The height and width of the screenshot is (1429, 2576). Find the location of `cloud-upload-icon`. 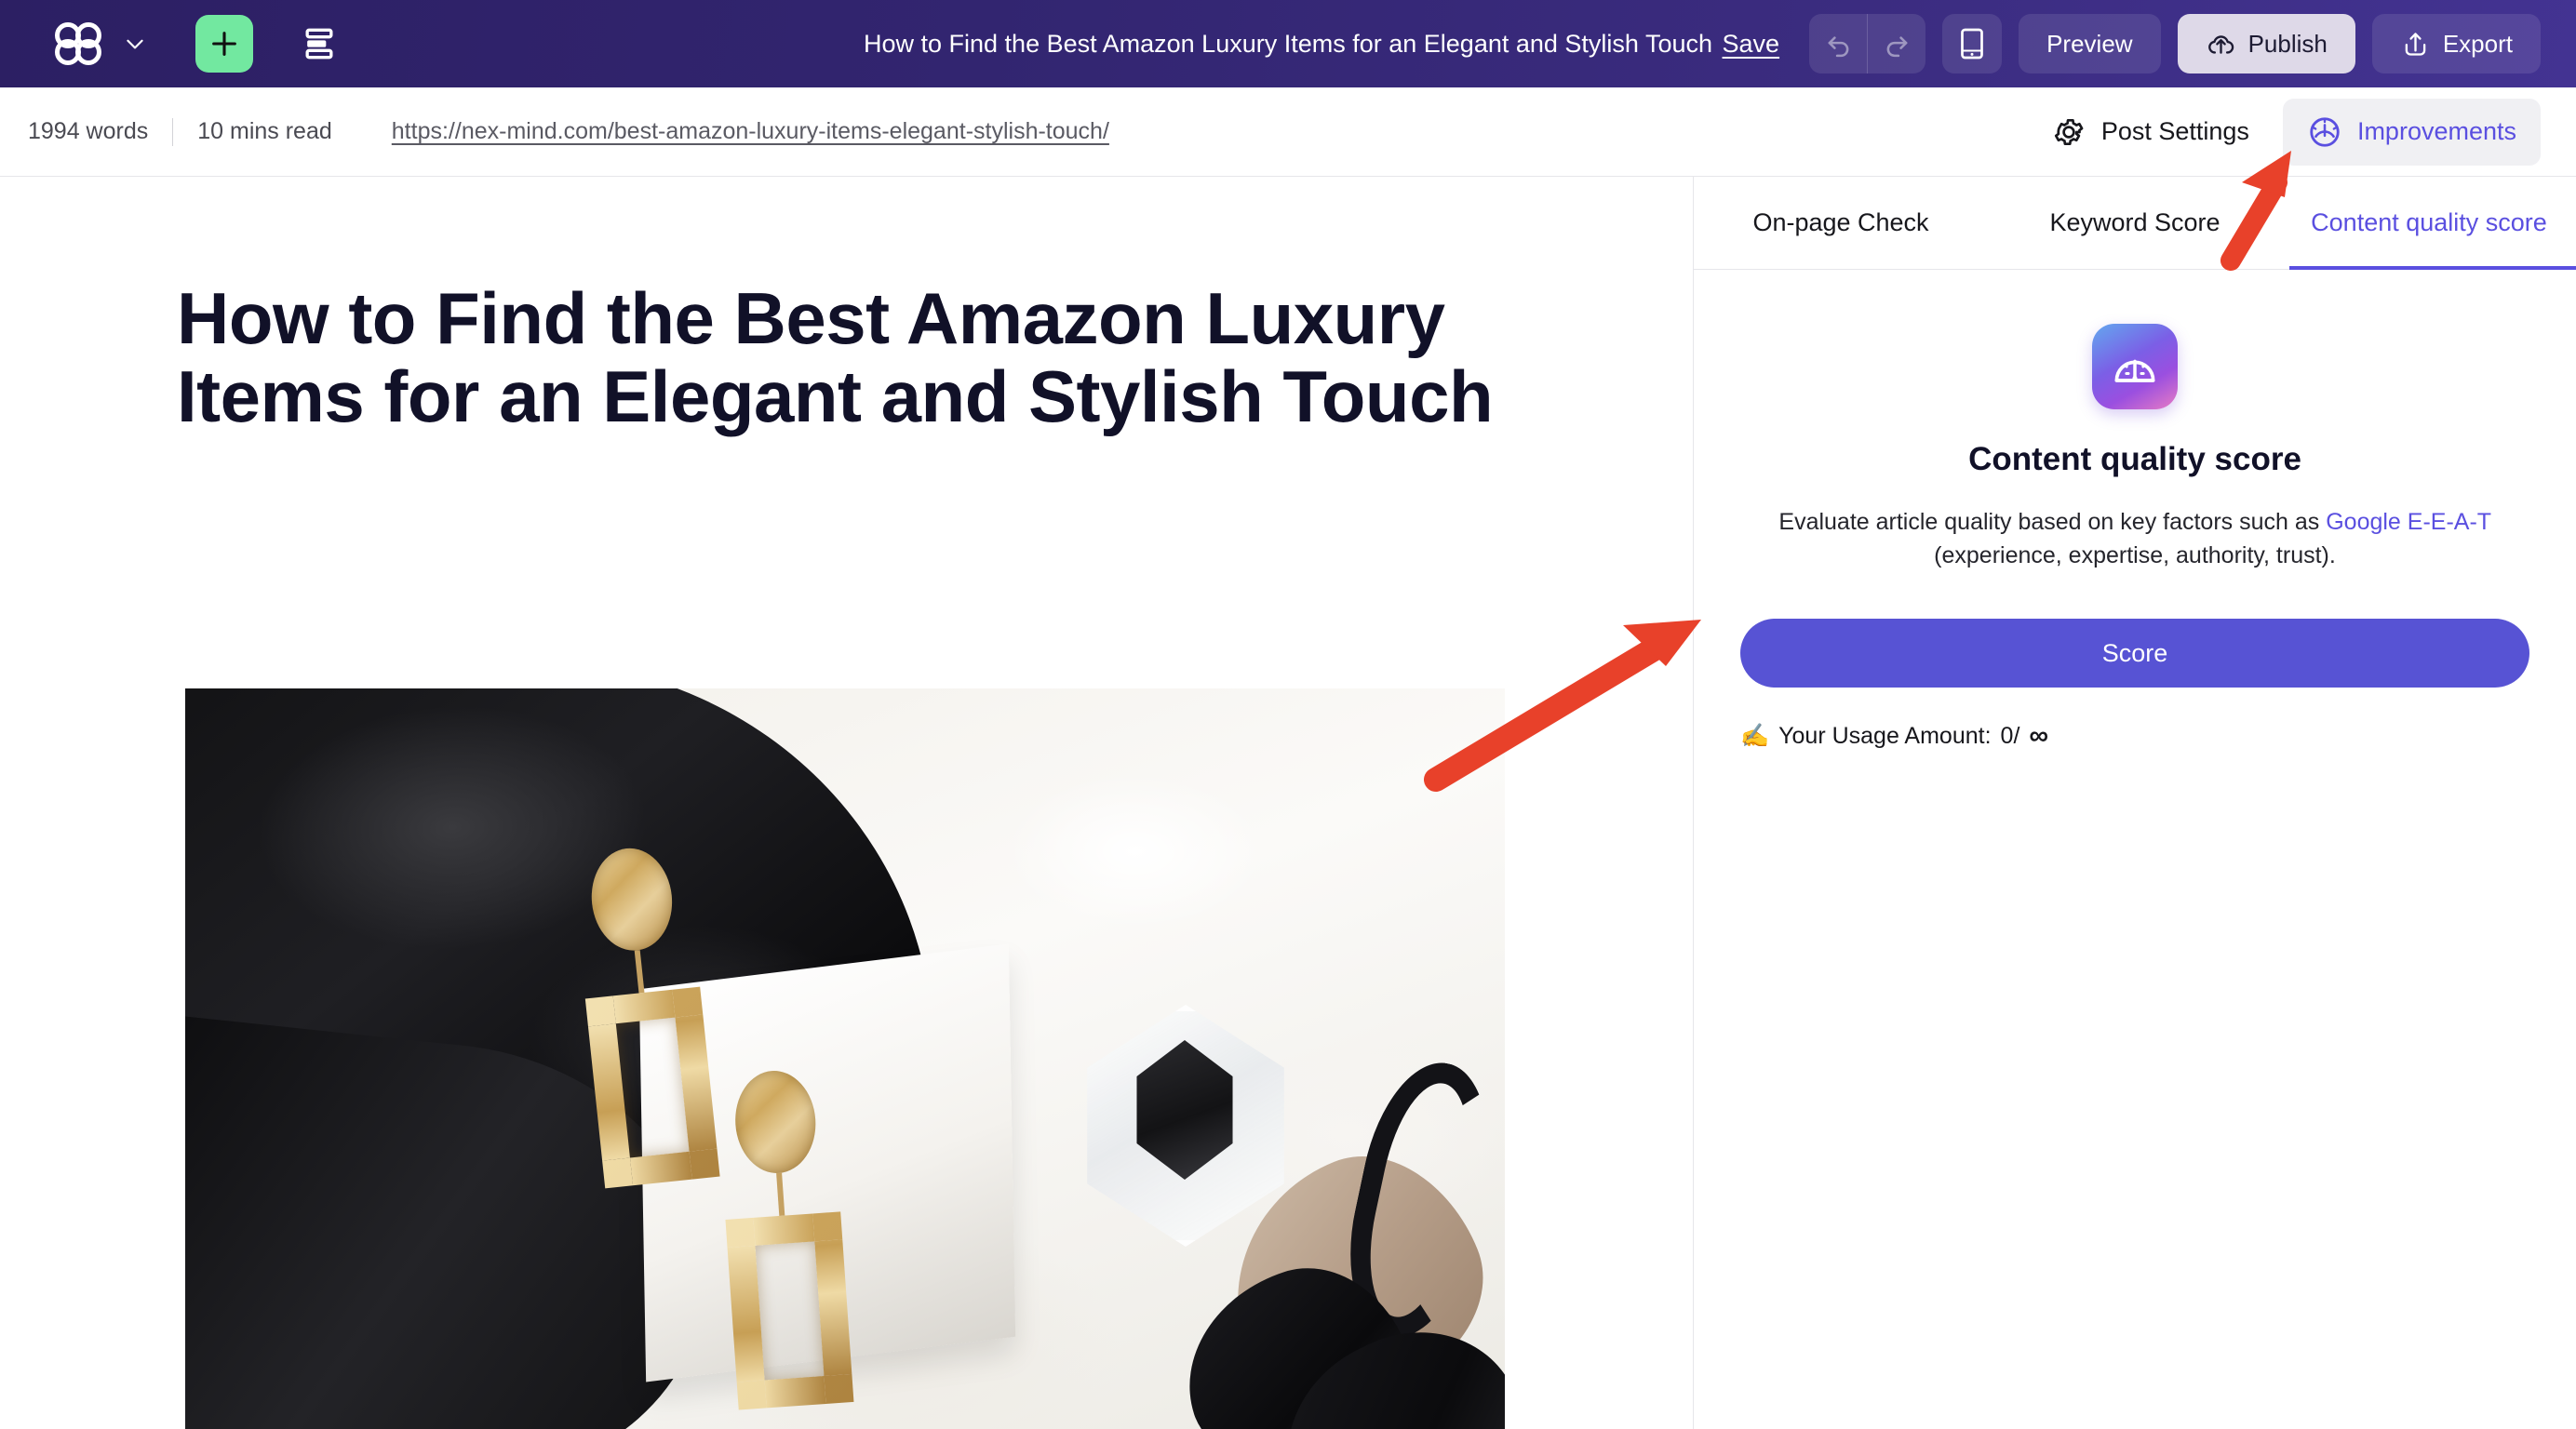

cloud-upload-icon is located at coordinates (2220, 44).